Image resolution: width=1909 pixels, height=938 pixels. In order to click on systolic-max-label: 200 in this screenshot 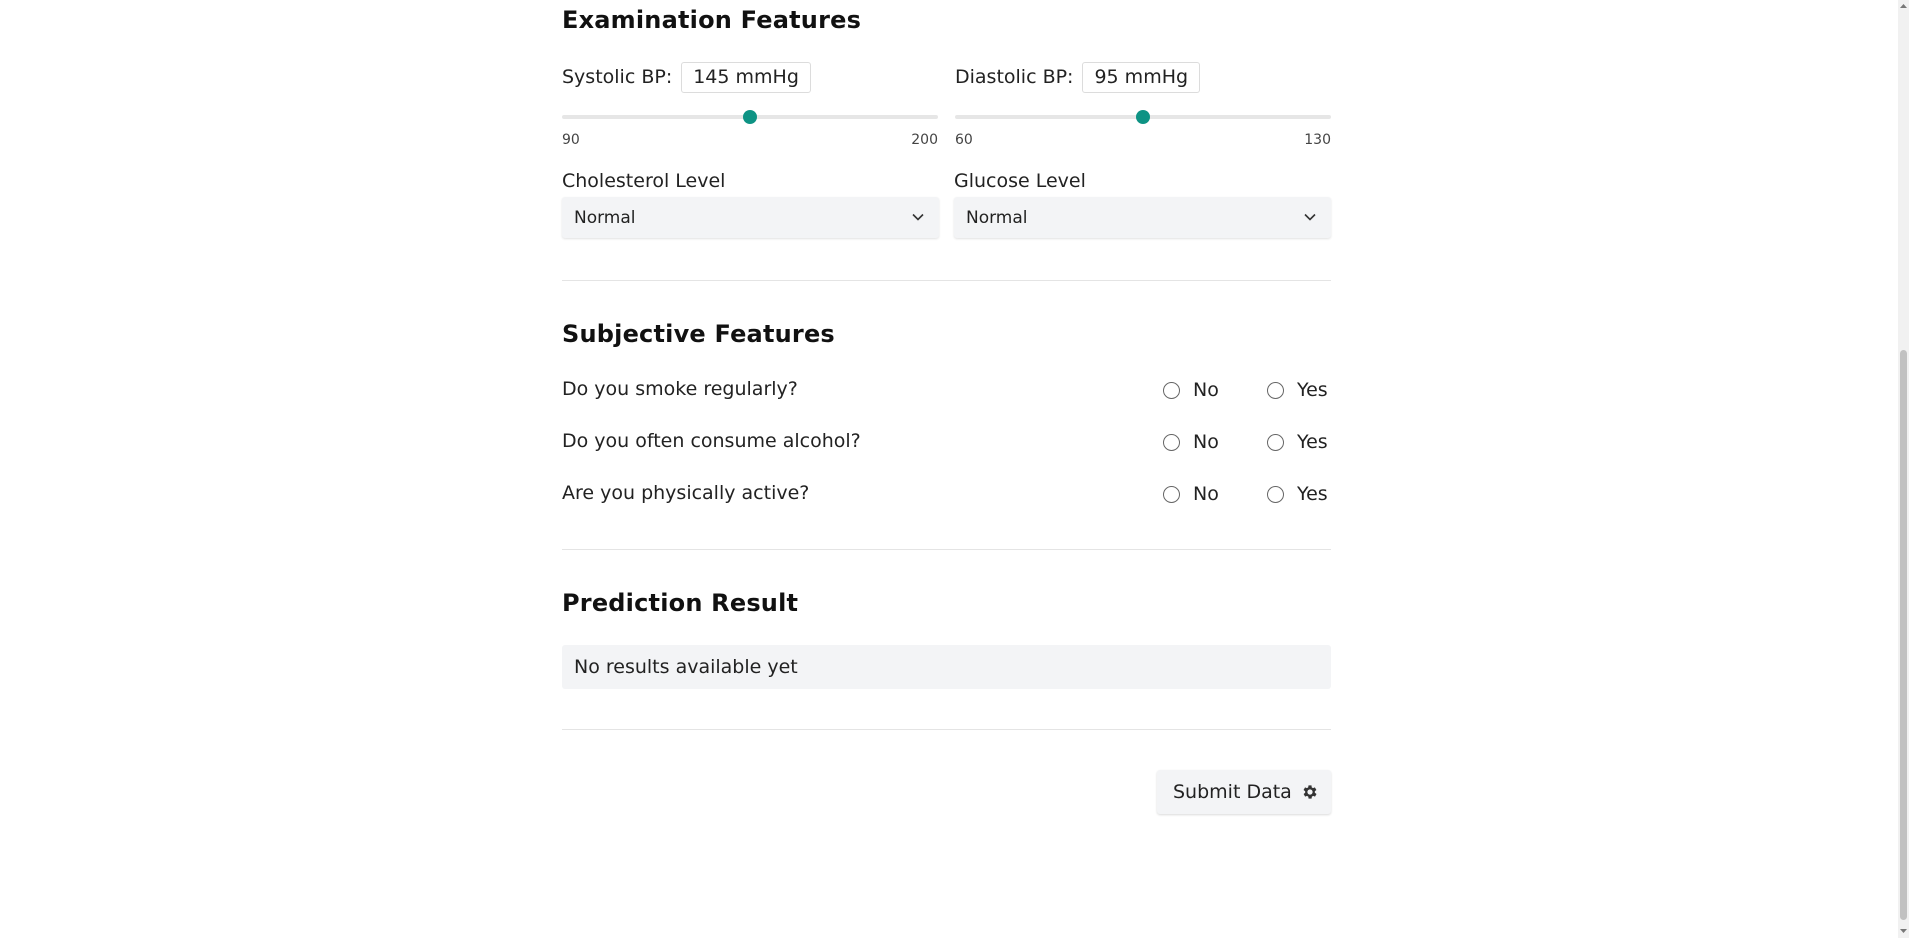, I will do `click(924, 140)`.